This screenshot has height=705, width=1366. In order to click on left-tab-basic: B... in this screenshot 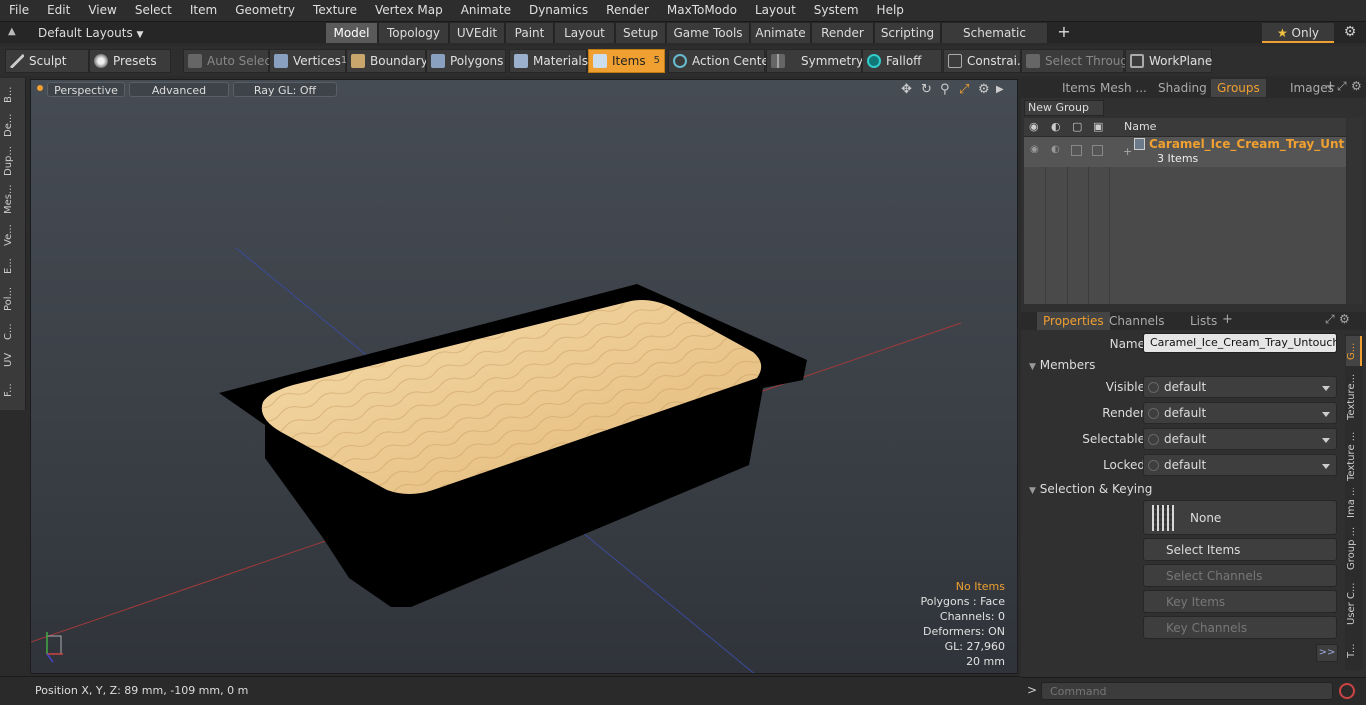, I will do `click(13, 95)`.